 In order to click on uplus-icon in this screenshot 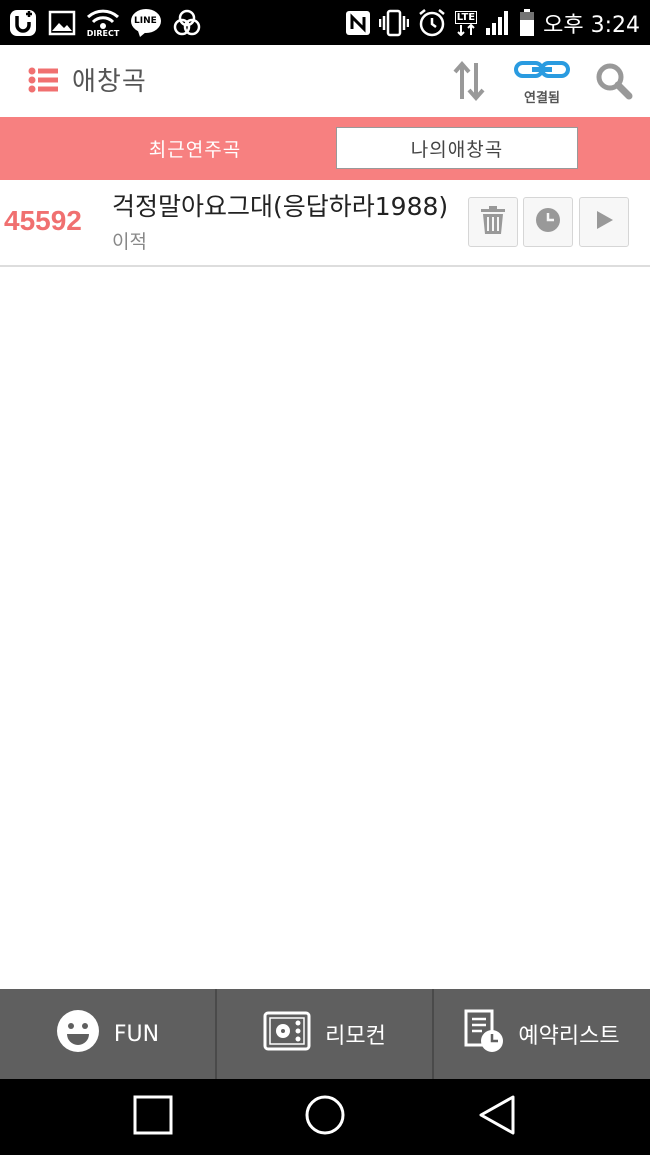, I will do `click(23, 23)`.